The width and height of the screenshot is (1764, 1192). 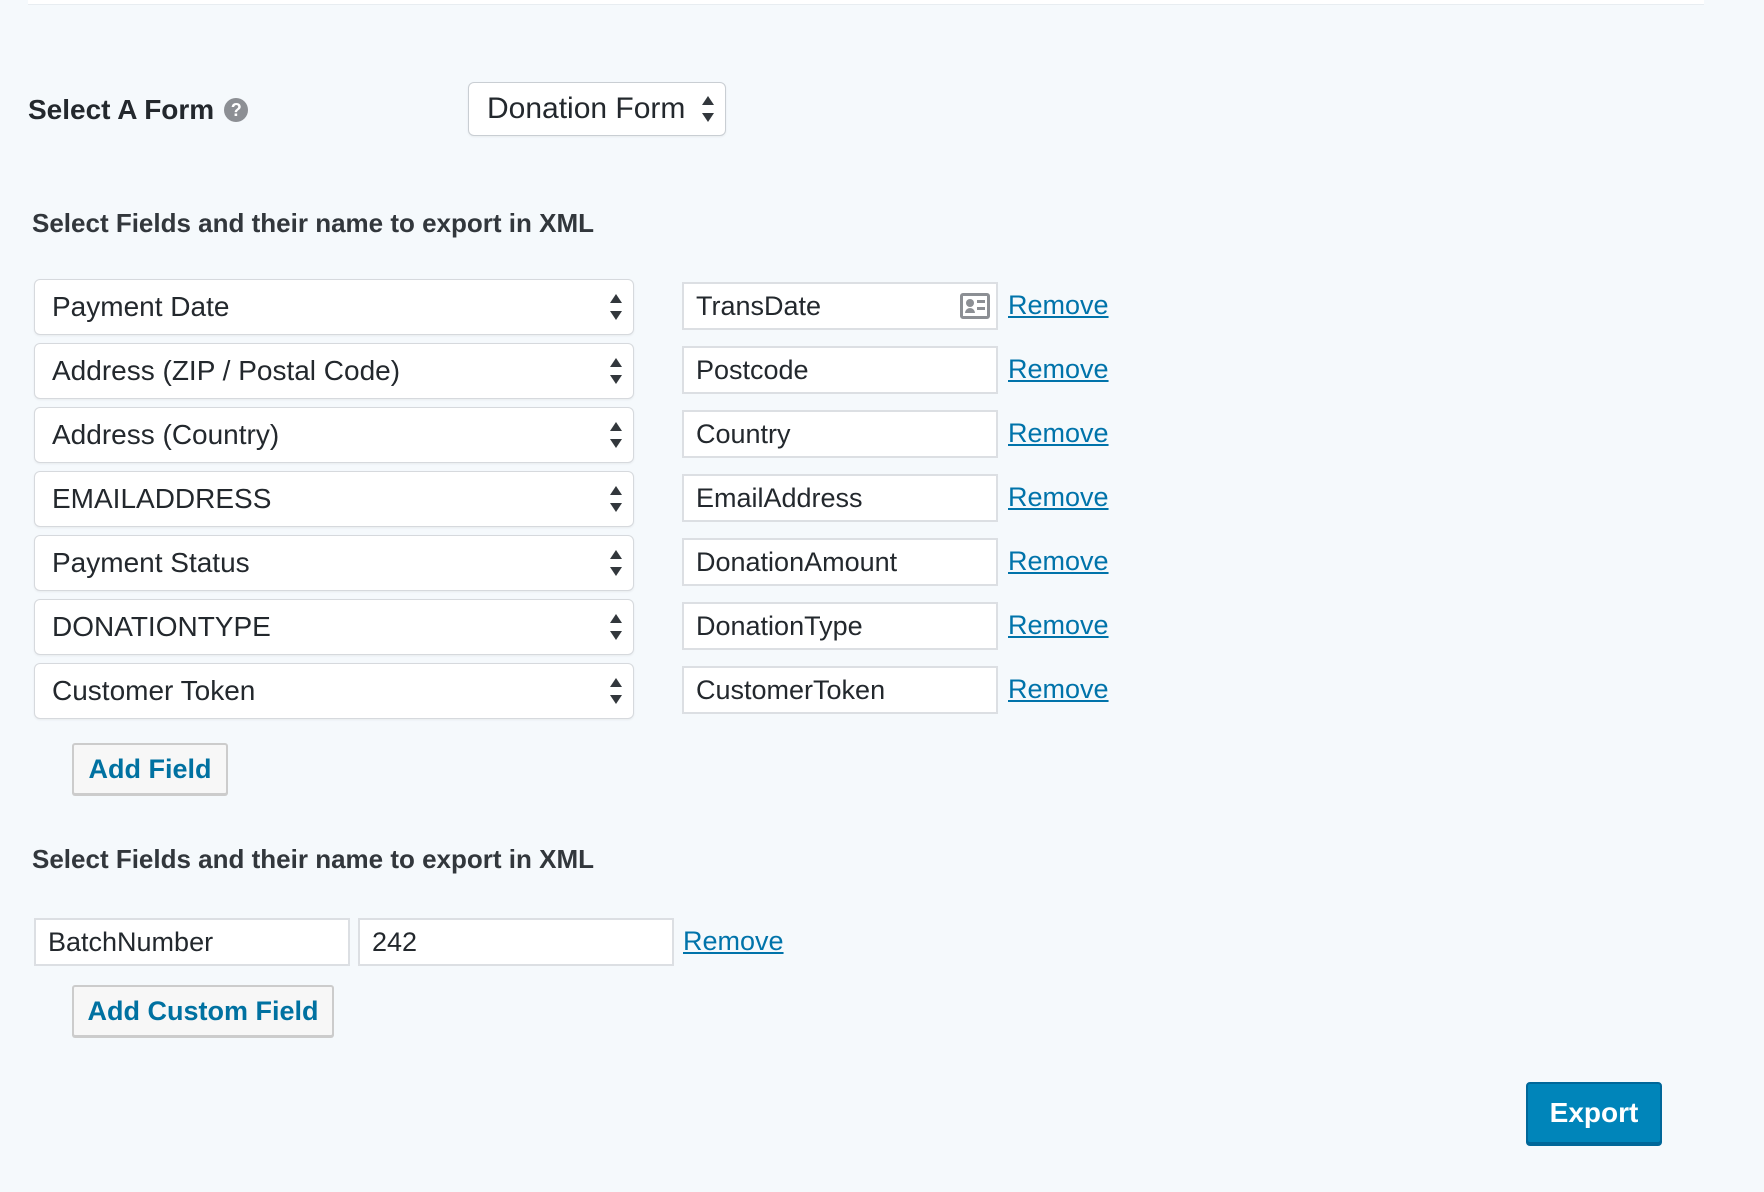 What do you see at coordinates (121, 109) in the screenshot?
I see `select-form-label-text: Select A Form` at bounding box center [121, 109].